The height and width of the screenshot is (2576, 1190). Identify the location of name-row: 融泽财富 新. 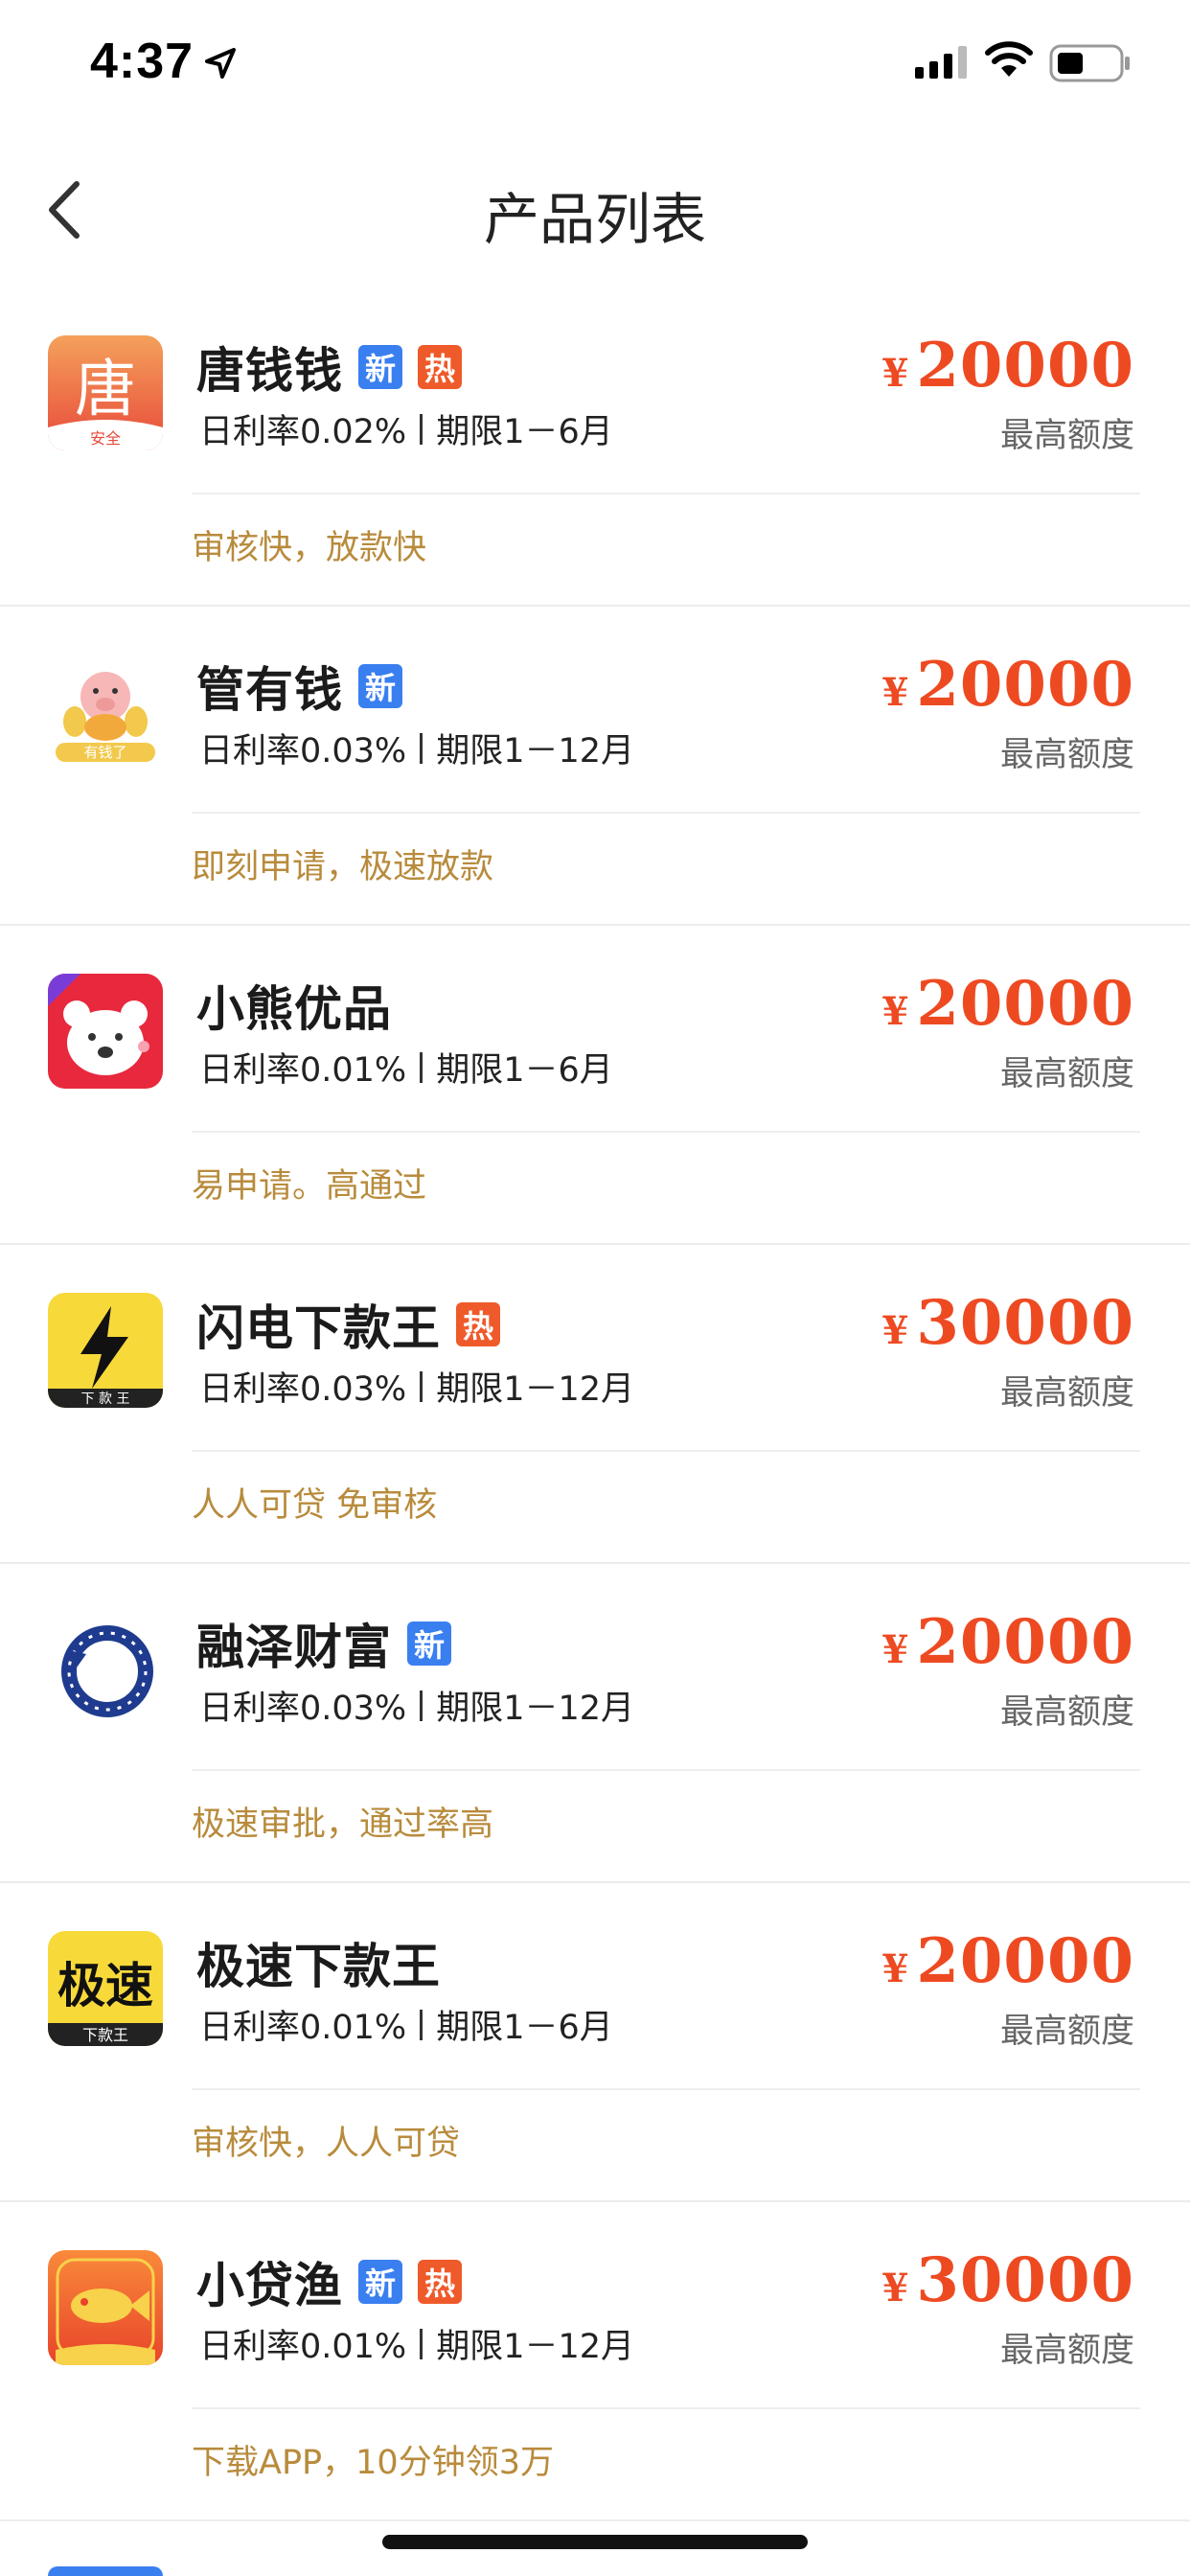
(324, 1644).